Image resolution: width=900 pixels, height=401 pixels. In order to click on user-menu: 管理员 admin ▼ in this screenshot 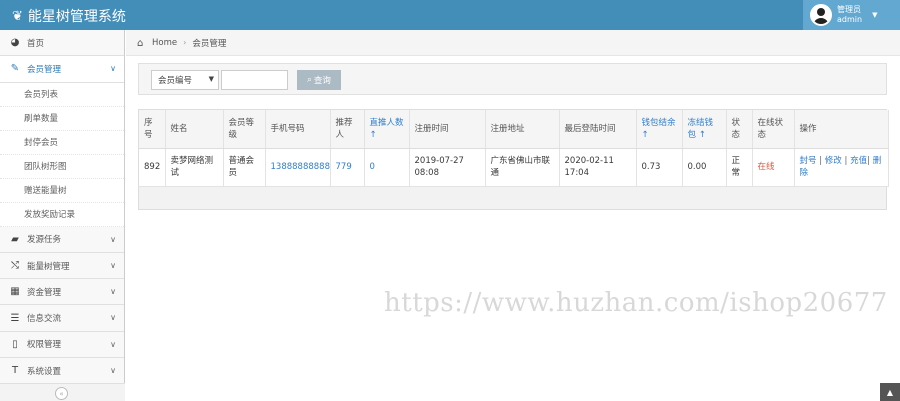, I will do `click(851, 15)`.